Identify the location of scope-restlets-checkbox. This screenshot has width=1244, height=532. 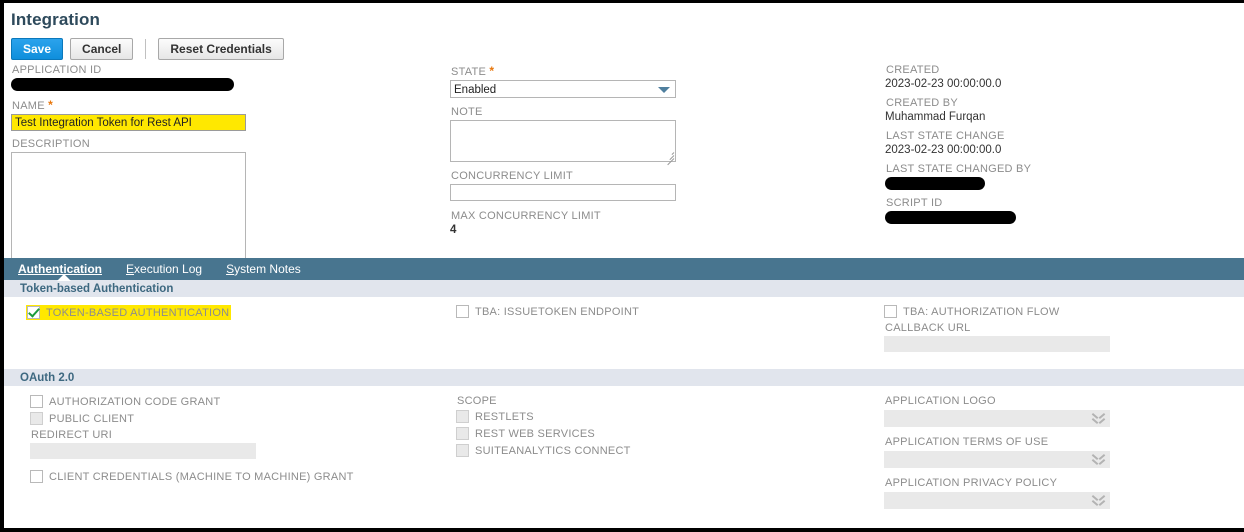
(462, 416).